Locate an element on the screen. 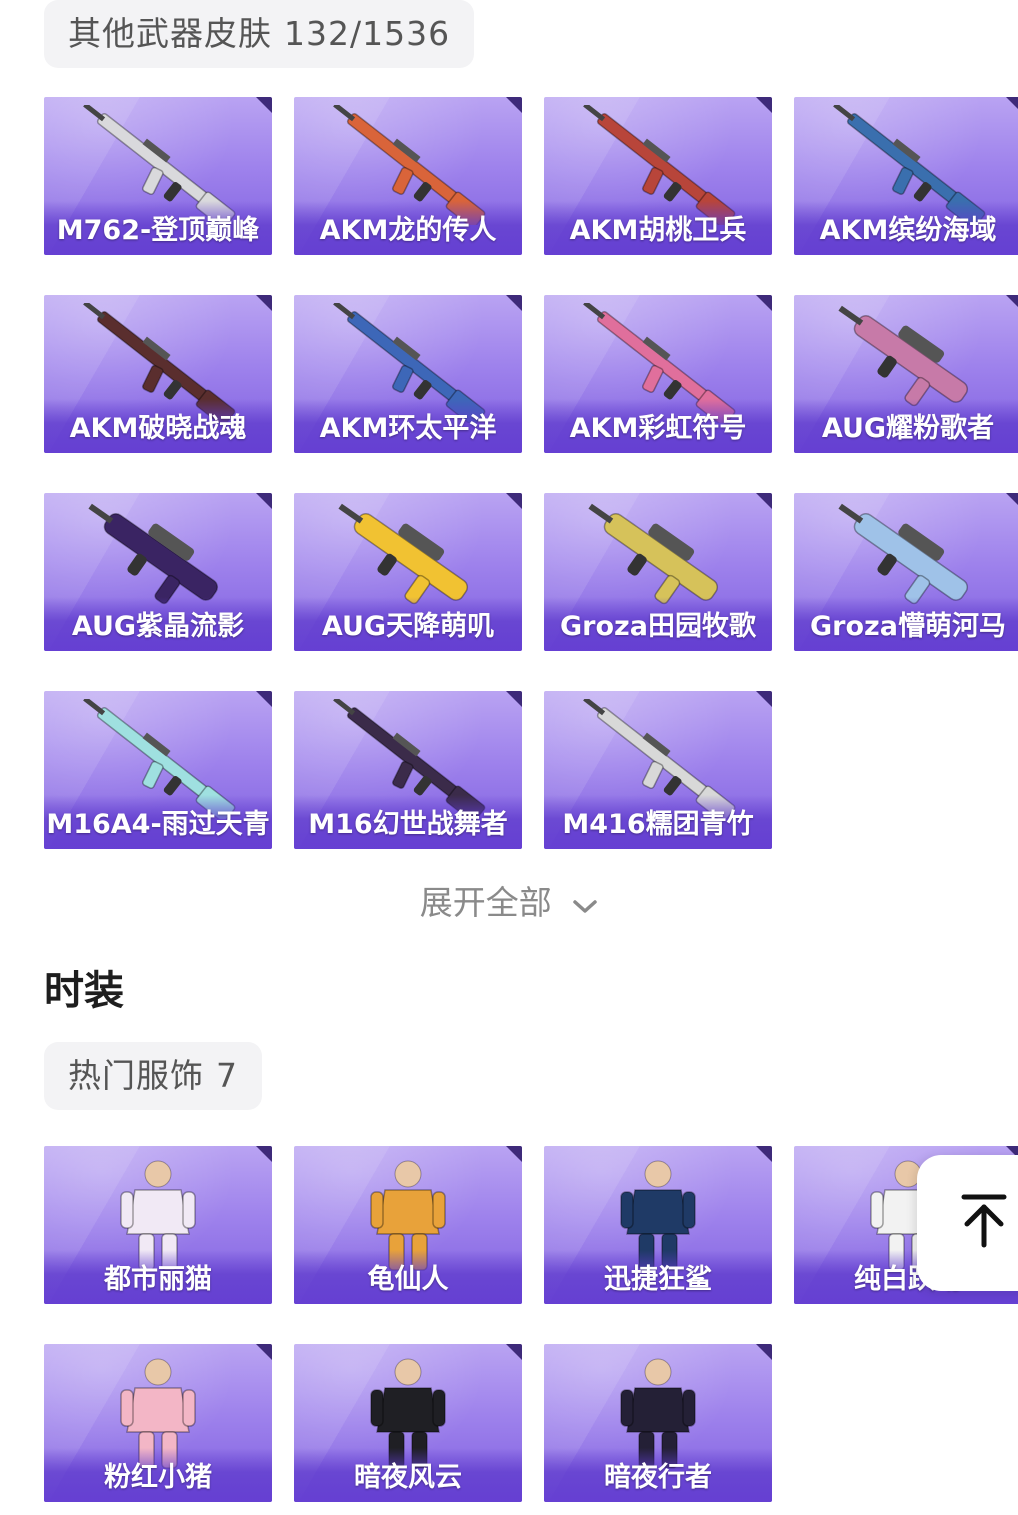  fashion-category-pill: 热门服饰 7 is located at coordinates (153, 1076).